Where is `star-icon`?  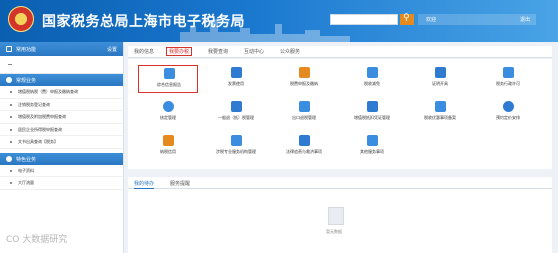 star-icon is located at coordinates (9, 49).